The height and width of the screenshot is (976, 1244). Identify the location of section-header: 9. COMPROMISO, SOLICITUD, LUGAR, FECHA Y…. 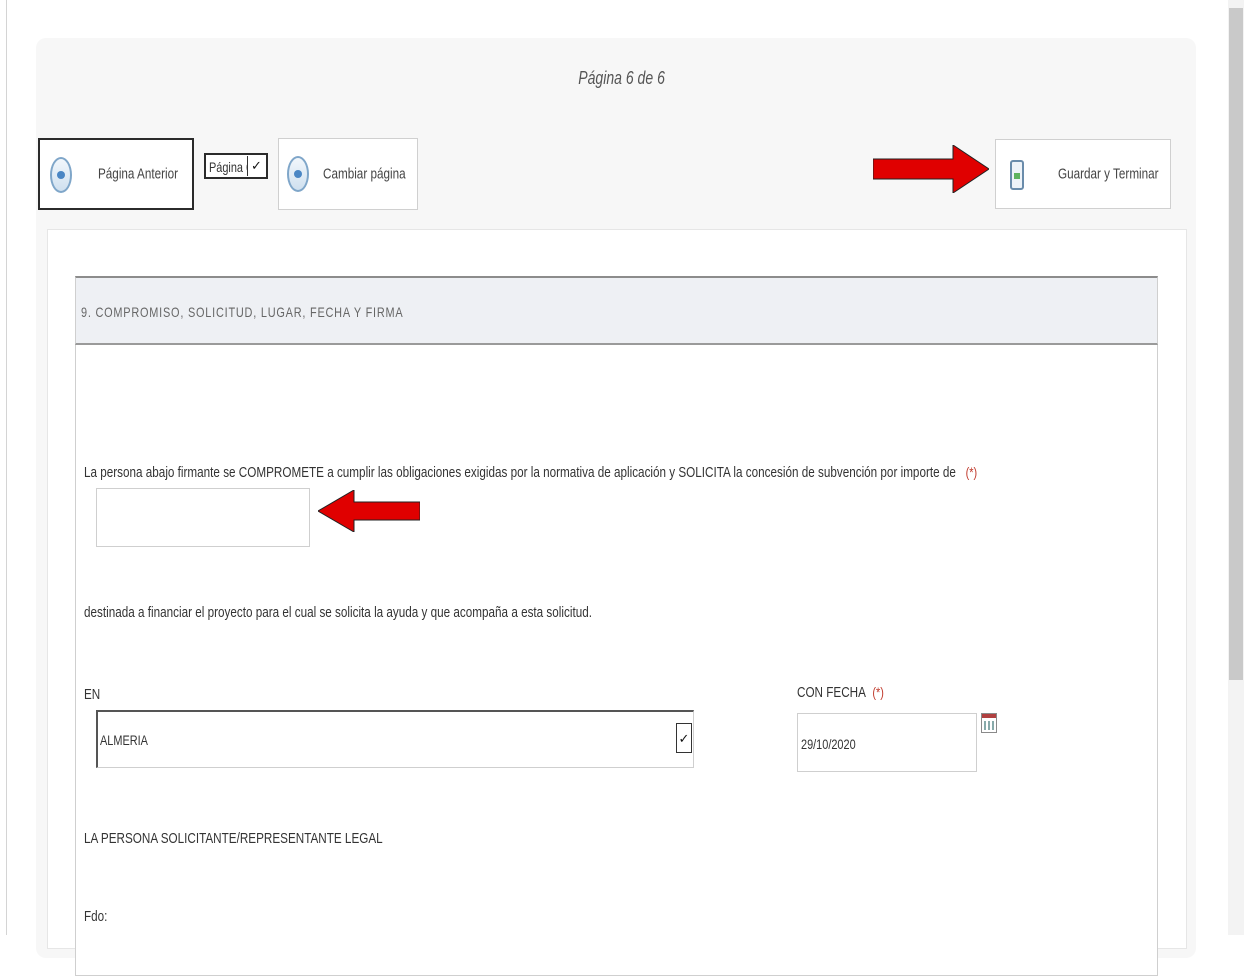
(616, 310).